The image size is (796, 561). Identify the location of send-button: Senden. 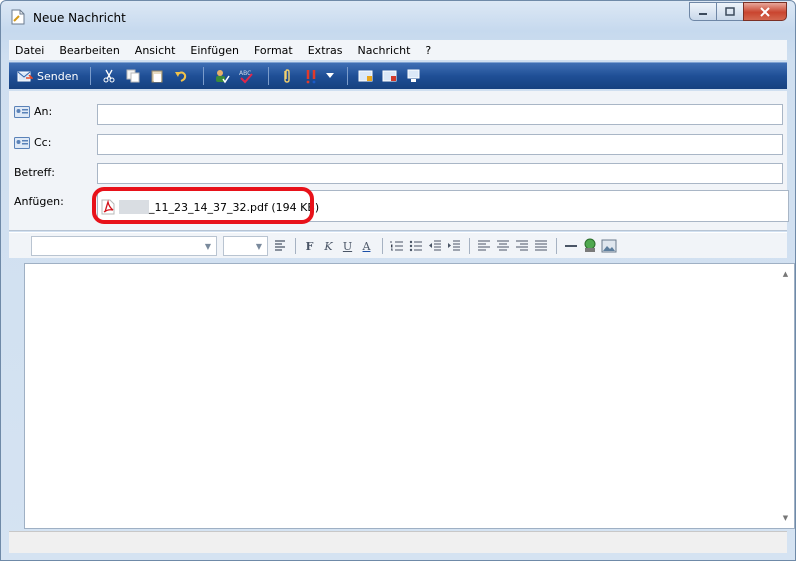
(47, 76).